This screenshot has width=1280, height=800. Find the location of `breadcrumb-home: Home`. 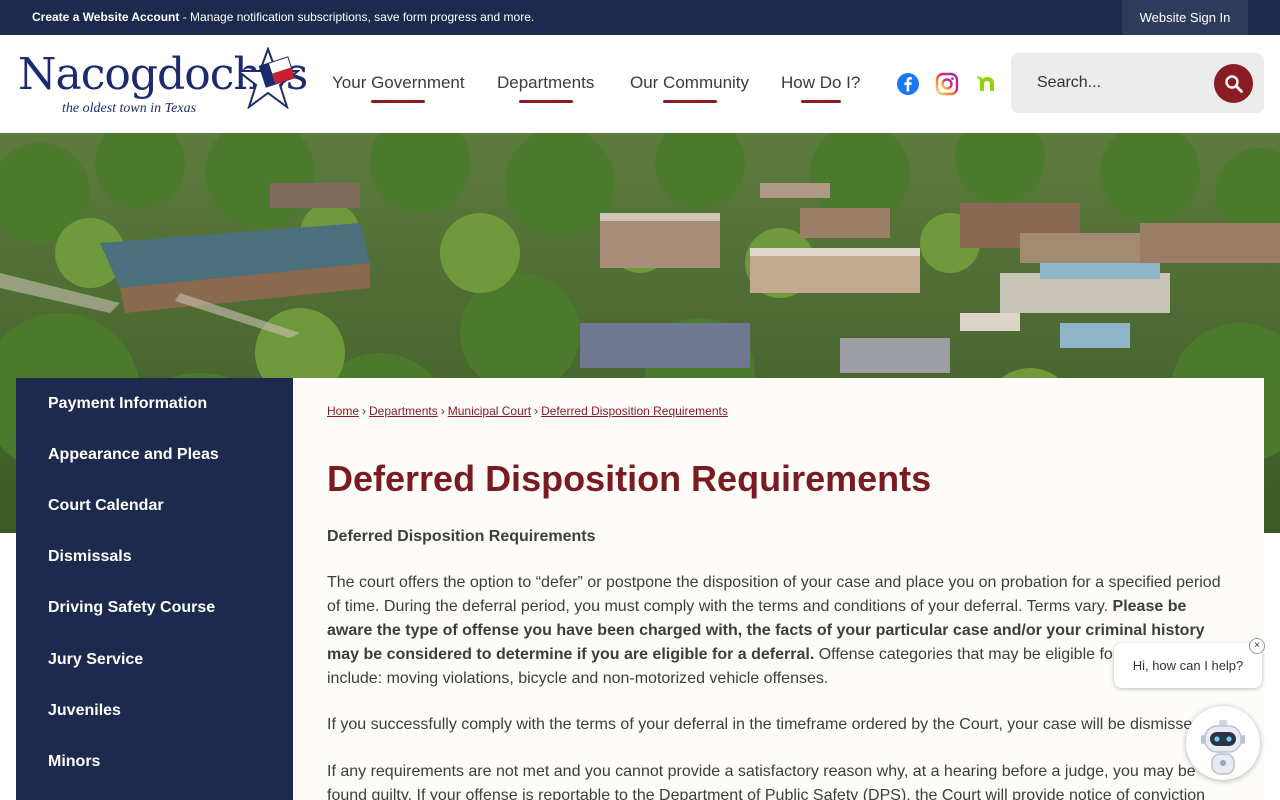

breadcrumb-home: Home is located at coordinates (343, 411).